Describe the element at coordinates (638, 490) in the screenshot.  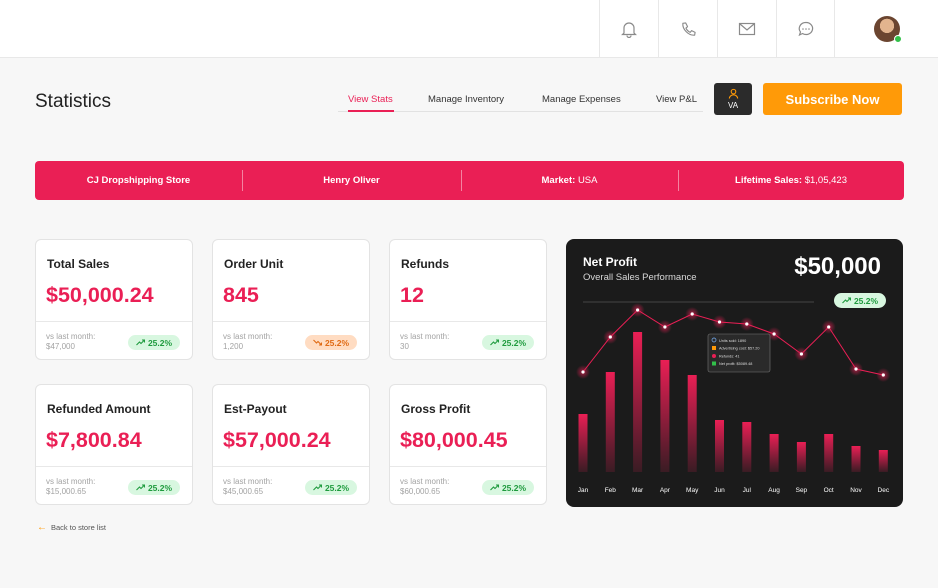
I see `month-label: Mar` at that location.